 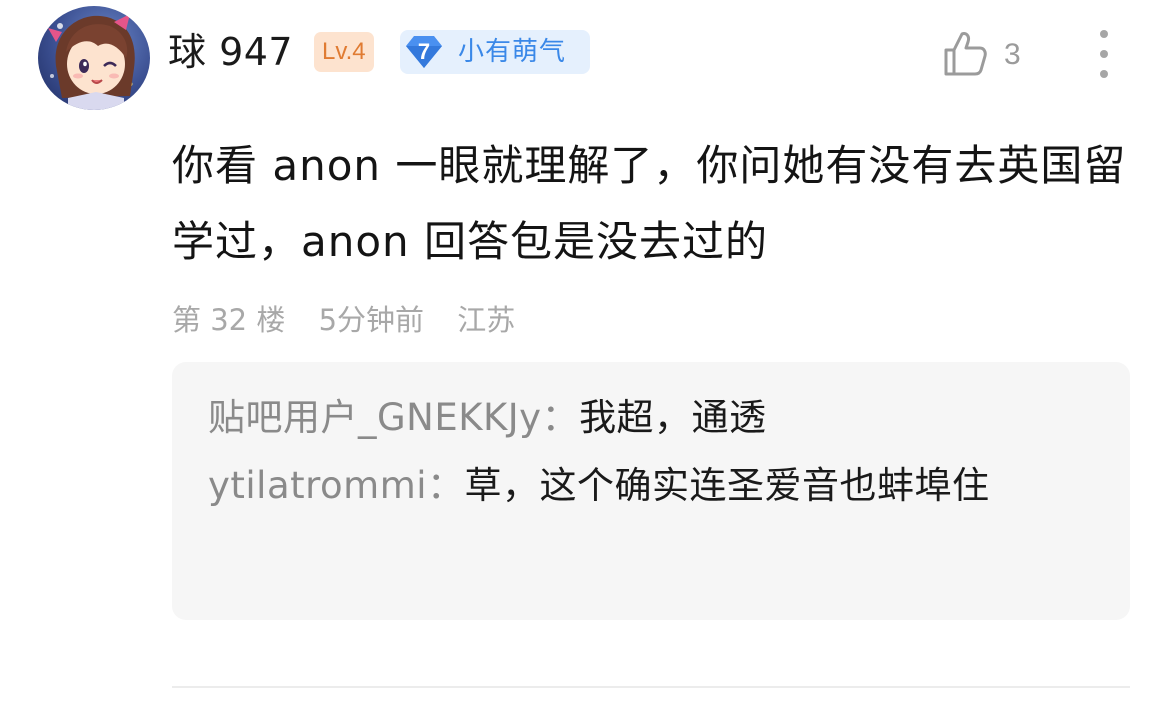 I want to click on title-badge-text: 小有萌气, so click(x=512, y=52).